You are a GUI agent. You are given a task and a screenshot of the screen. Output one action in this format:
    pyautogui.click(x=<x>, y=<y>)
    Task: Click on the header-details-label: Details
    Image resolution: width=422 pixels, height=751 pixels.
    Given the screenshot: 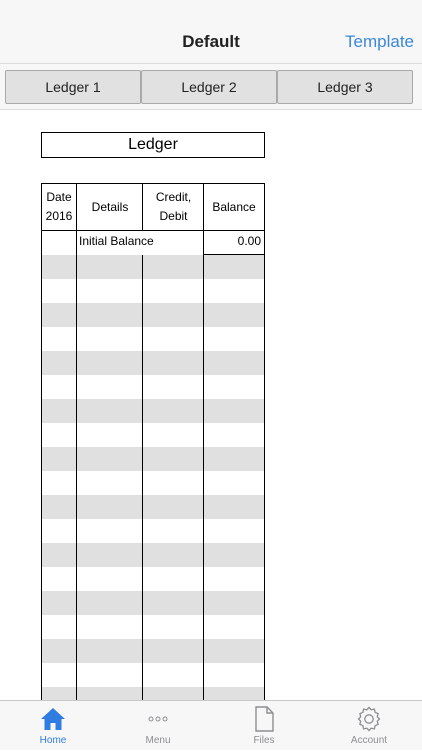 What is the action you would take?
    pyautogui.click(x=110, y=206)
    